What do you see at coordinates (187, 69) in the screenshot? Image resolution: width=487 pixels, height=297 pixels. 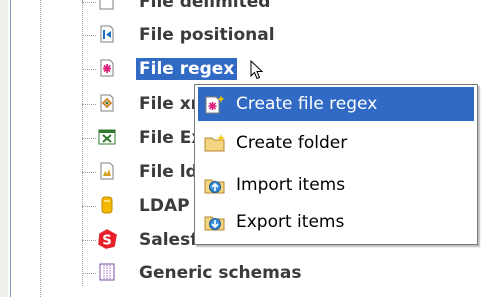 I see `tree-item-label: File regex` at bounding box center [187, 69].